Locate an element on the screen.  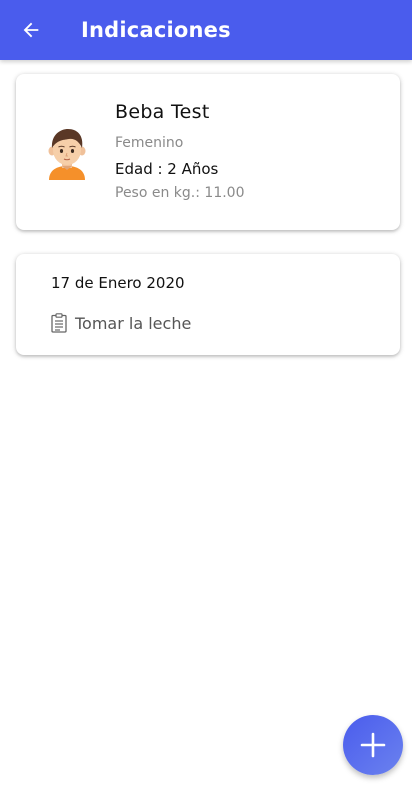
arrow-left-icon is located at coordinates (31, 30).